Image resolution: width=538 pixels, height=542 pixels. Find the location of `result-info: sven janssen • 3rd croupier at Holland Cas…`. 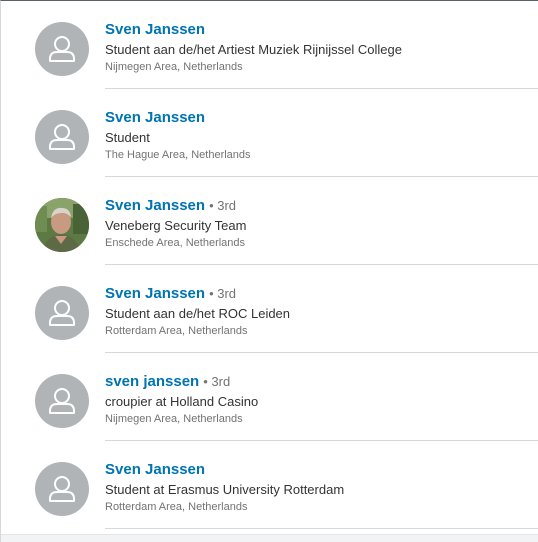

result-info: sven janssen • 3rd croupier at Holland Cas… is located at coordinates (319, 399).